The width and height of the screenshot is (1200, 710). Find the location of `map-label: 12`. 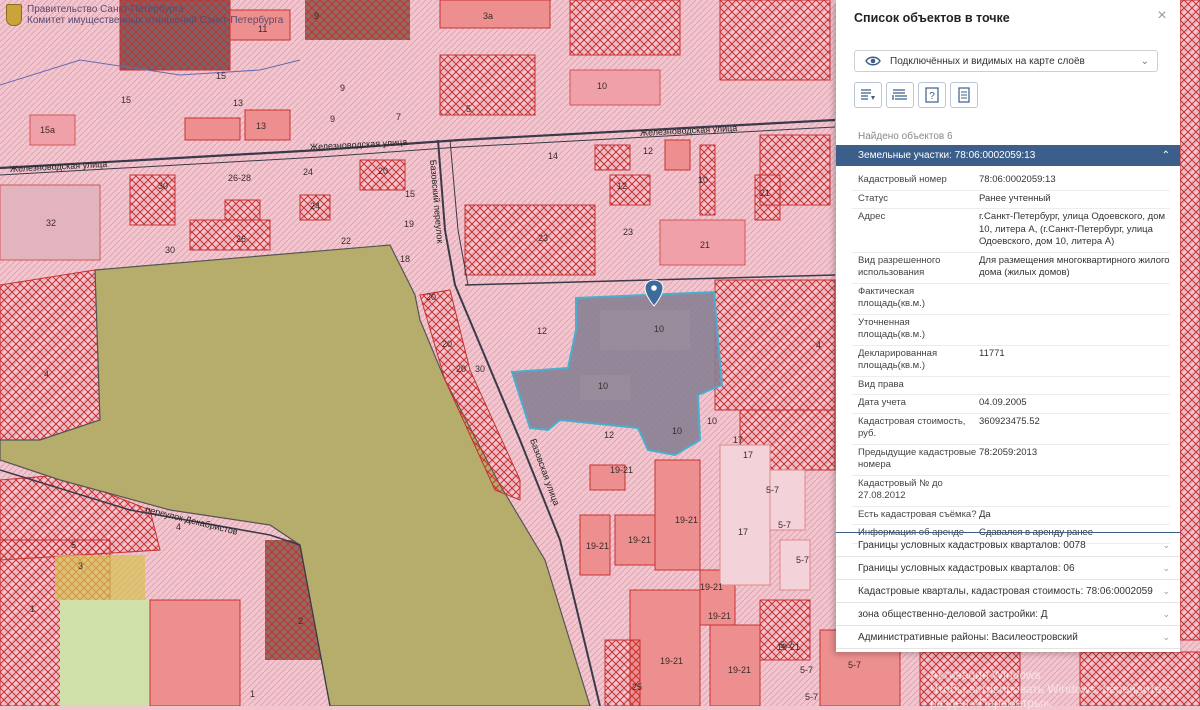

map-label: 12 is located at coordinates (648, 151).